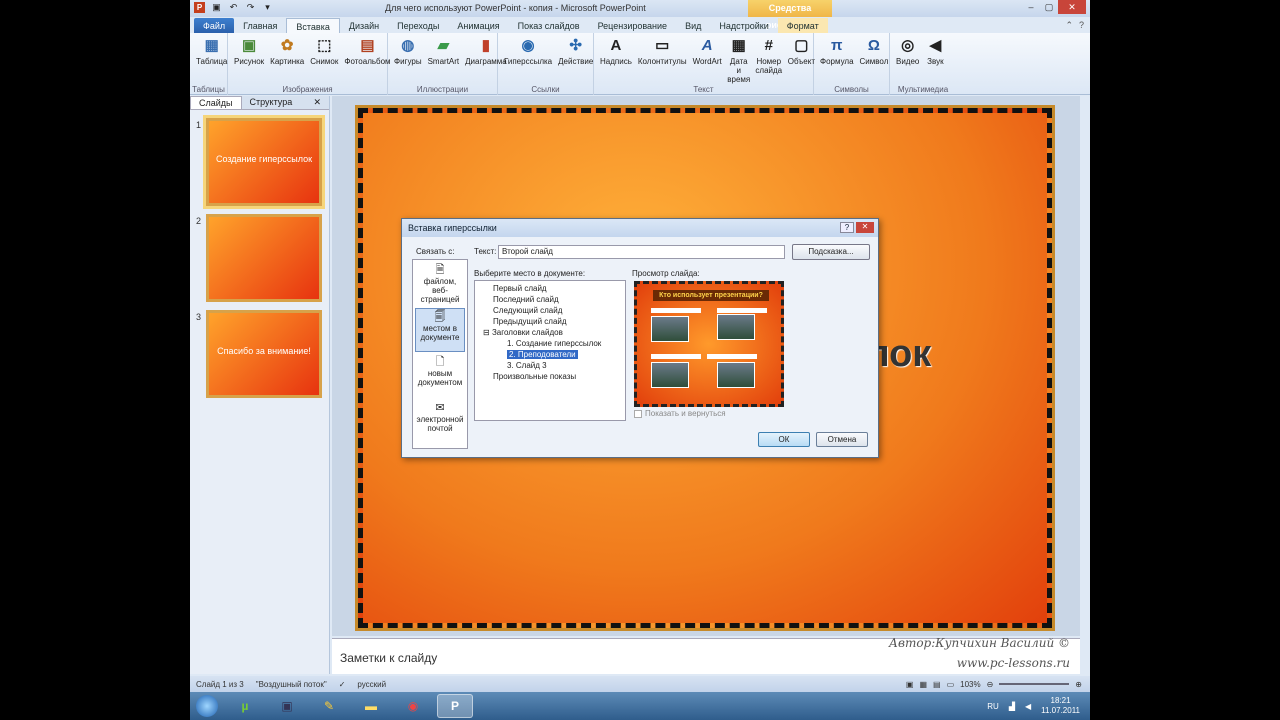 This screenshot has width=1280, height=720. Describe the element at coordinates (440, 422) in the screenshot. I see `link-email: ✉ электронной почтой` at that location.